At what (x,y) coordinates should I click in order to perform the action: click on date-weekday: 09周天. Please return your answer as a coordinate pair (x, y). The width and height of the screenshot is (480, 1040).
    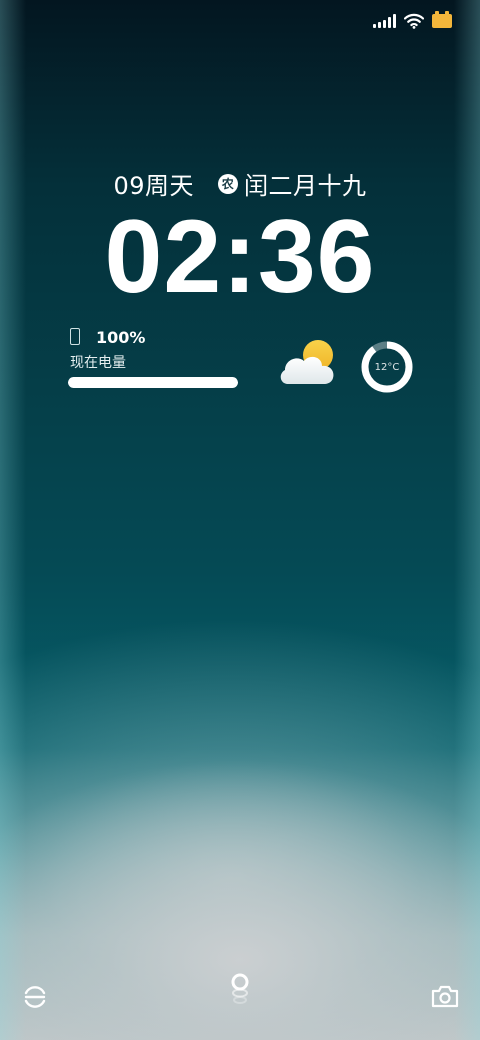
    Looking at the image, I should click on (154, 186).